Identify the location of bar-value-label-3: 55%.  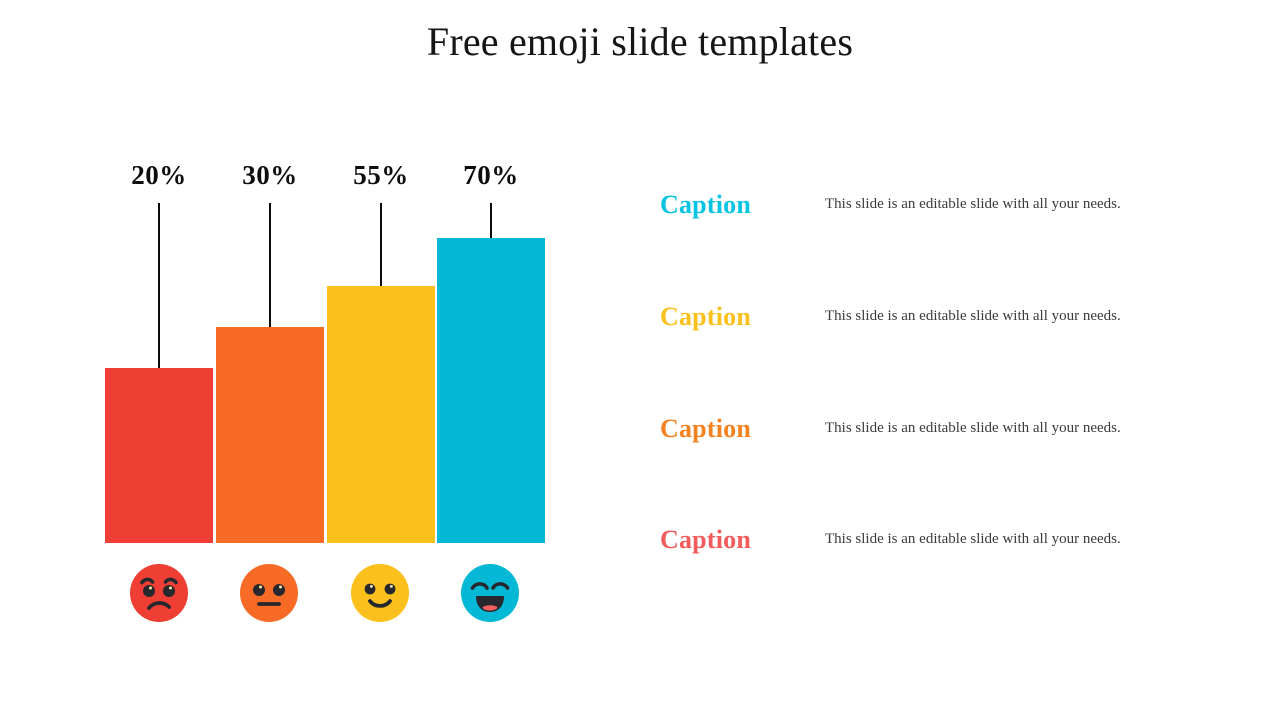
(381, 175).